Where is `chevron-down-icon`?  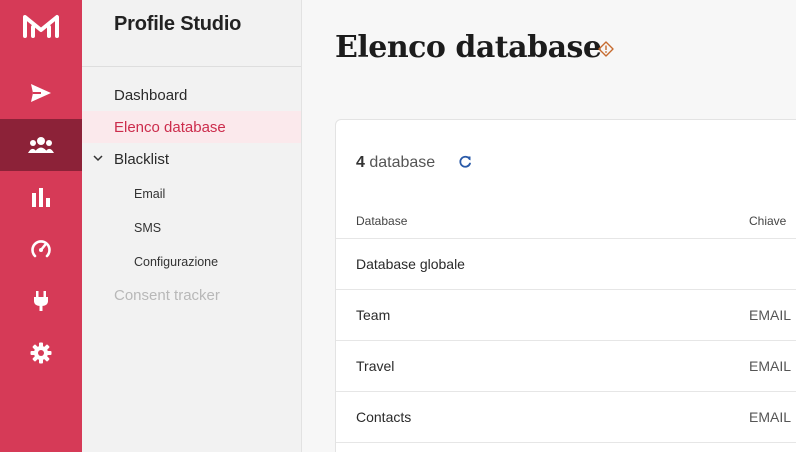 chevron-down-icon is located at coordinates (98, 158).